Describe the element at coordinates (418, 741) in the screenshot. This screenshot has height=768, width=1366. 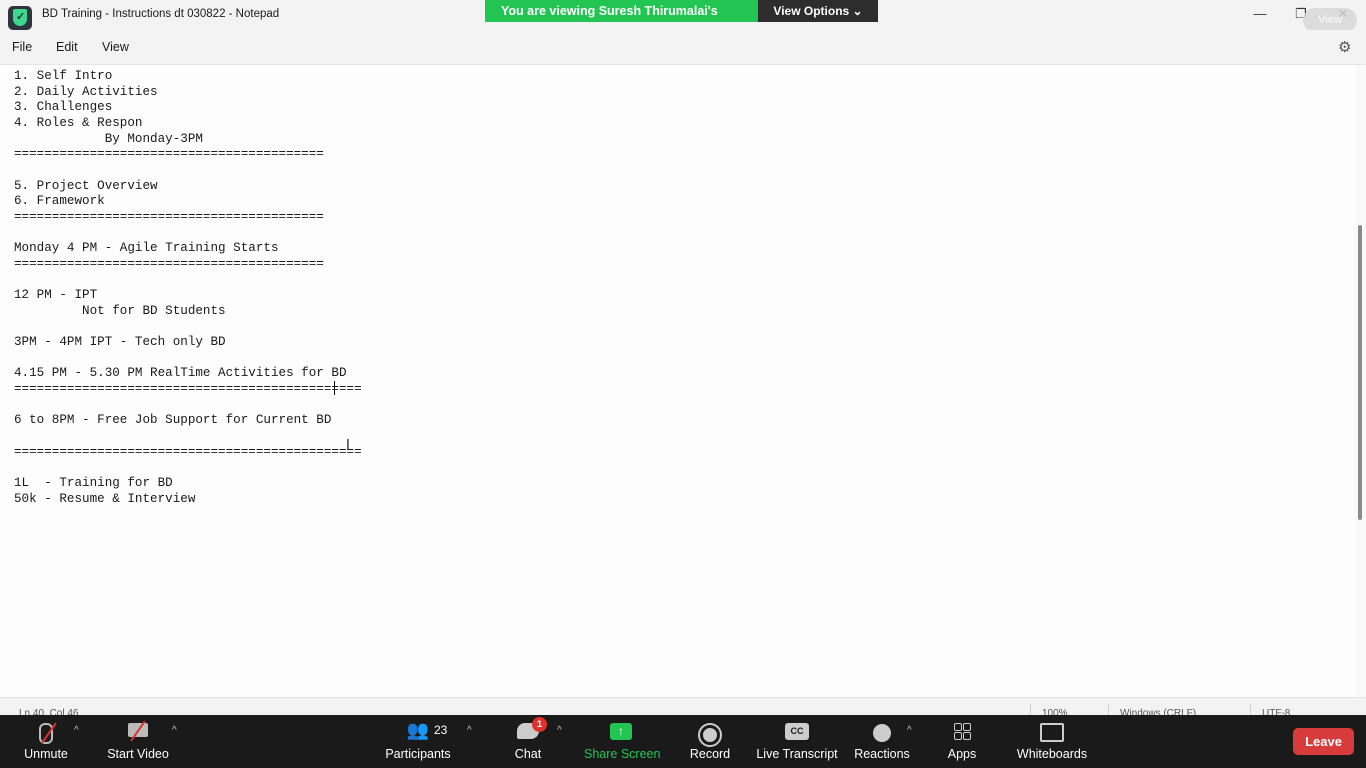
I see `participants-button: 👥 23 Participants` at that location.